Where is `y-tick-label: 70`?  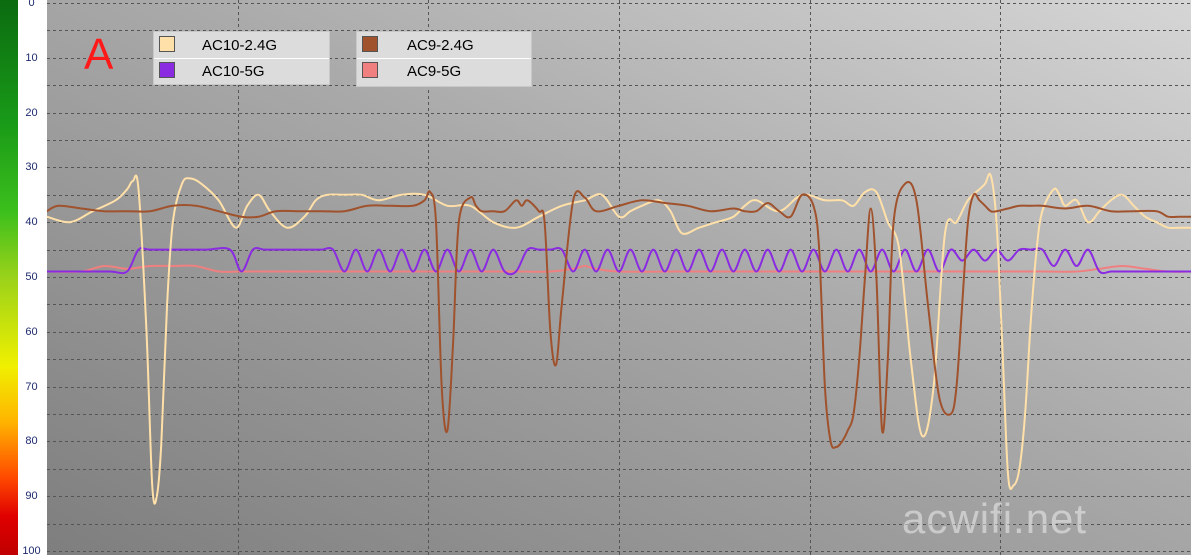 y-tick-label: 70 is located at coordinates (31, 386).